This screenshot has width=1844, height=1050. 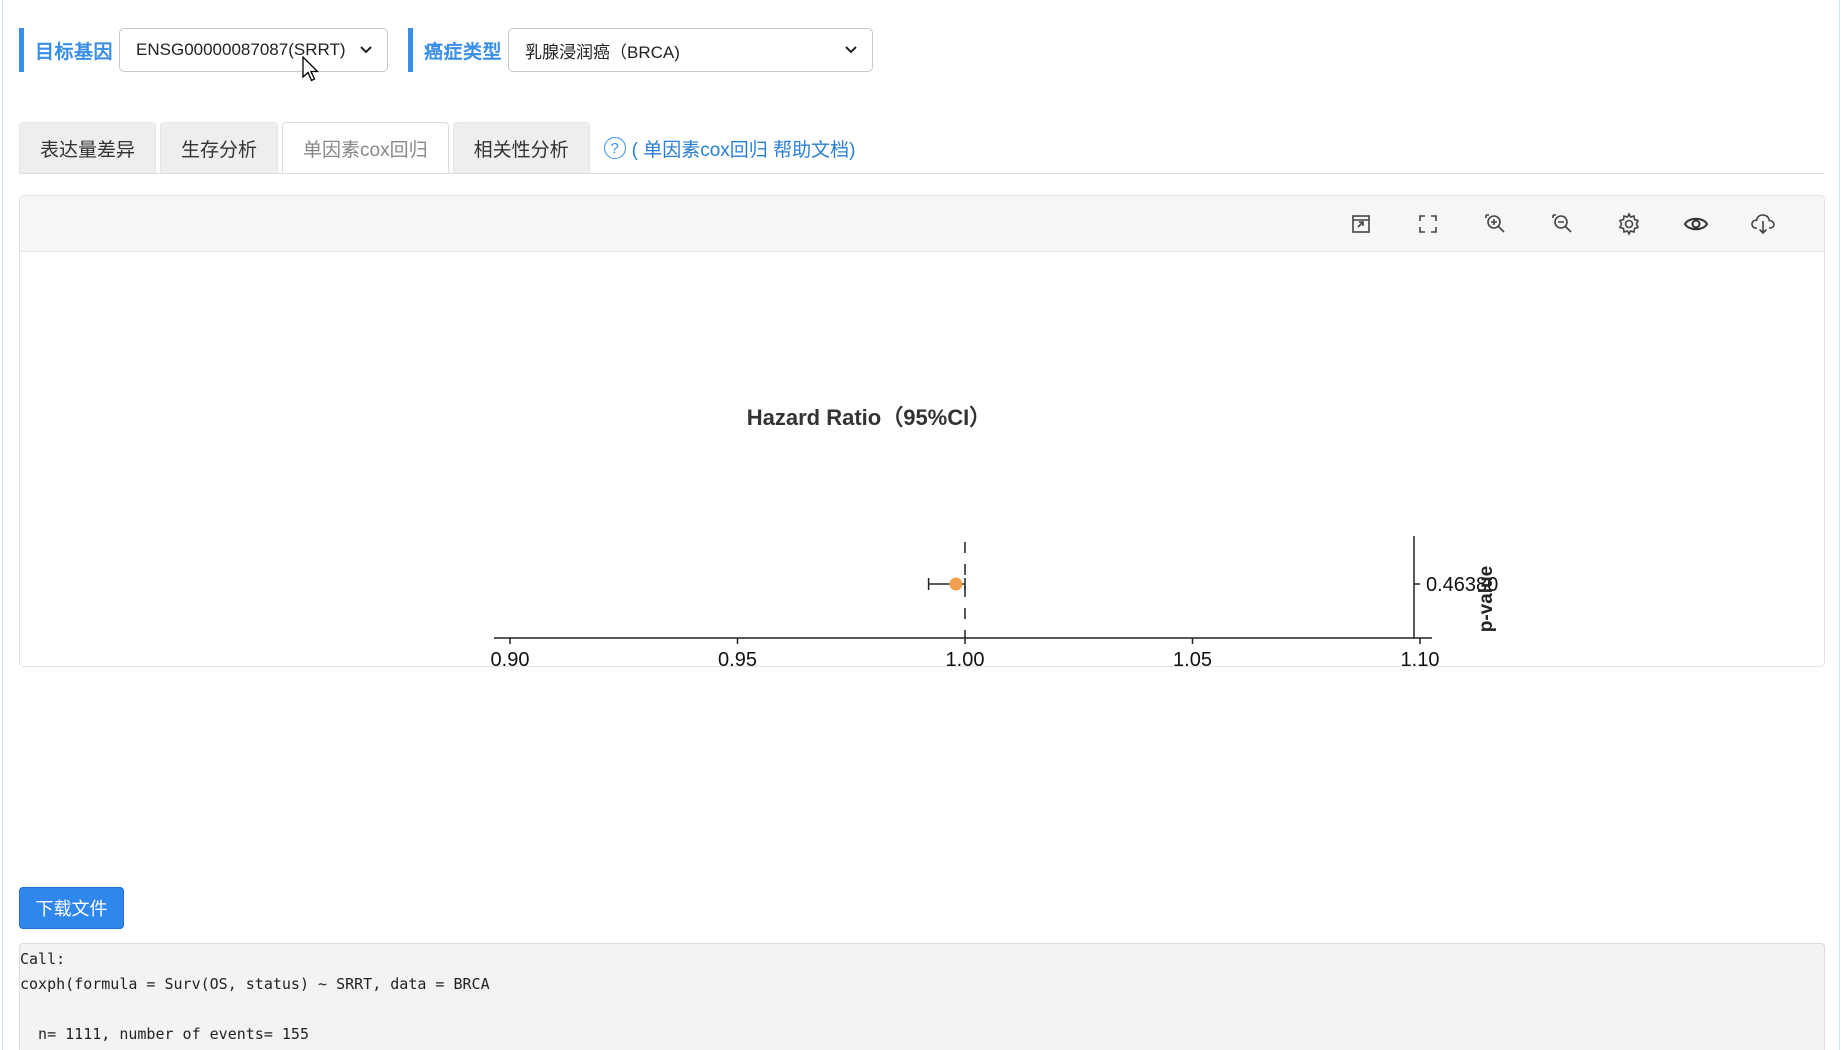 I want to click on help-link-text: ( 单因素cox回归 帮助文档), so click(x=743, y=150).